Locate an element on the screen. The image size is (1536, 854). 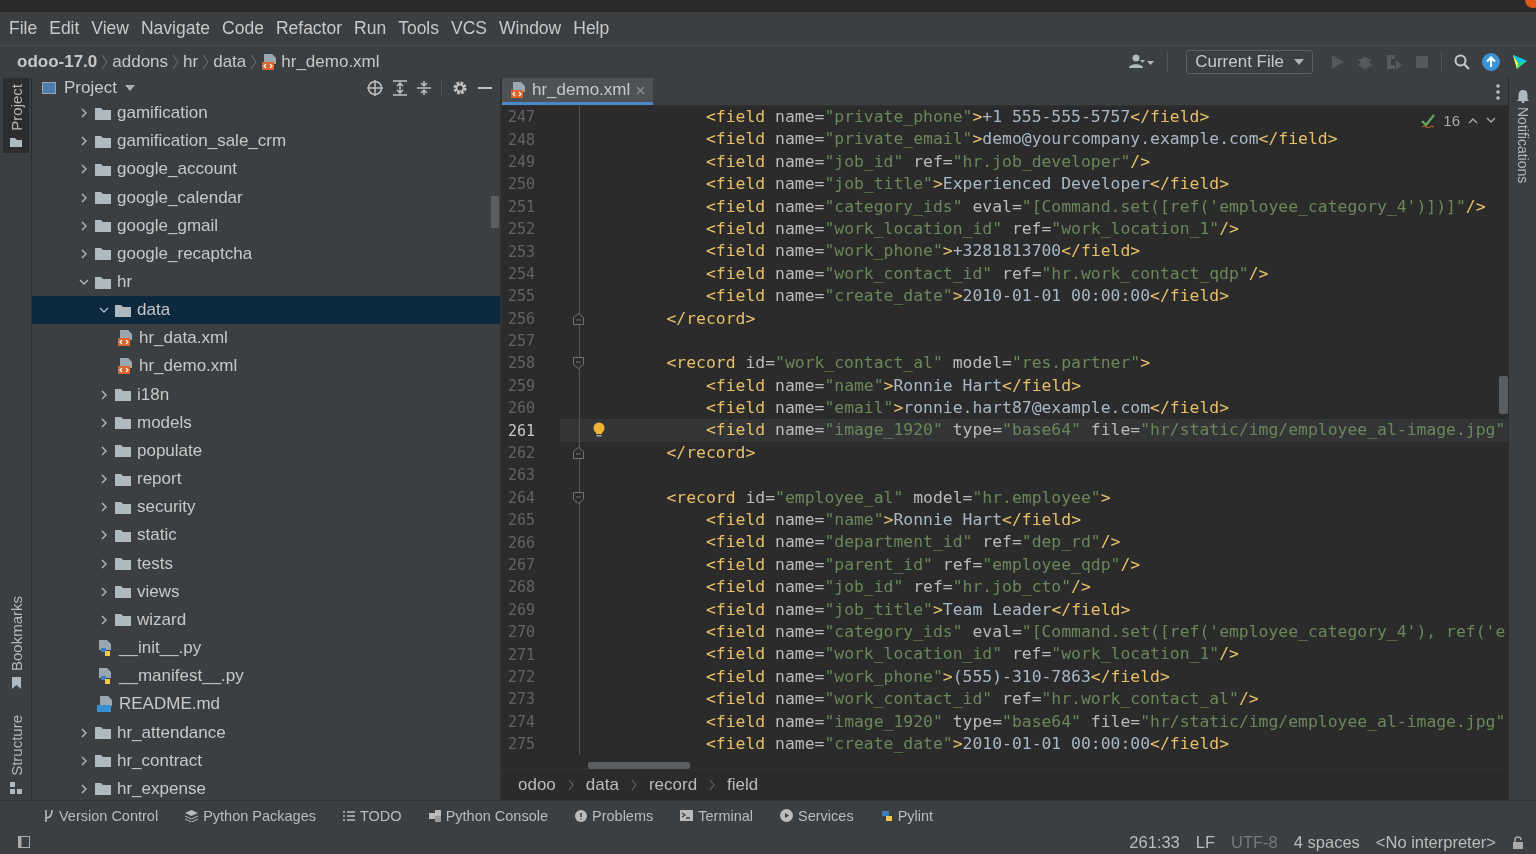
tree-item: __init__.py is located at coordinates (160, 648).